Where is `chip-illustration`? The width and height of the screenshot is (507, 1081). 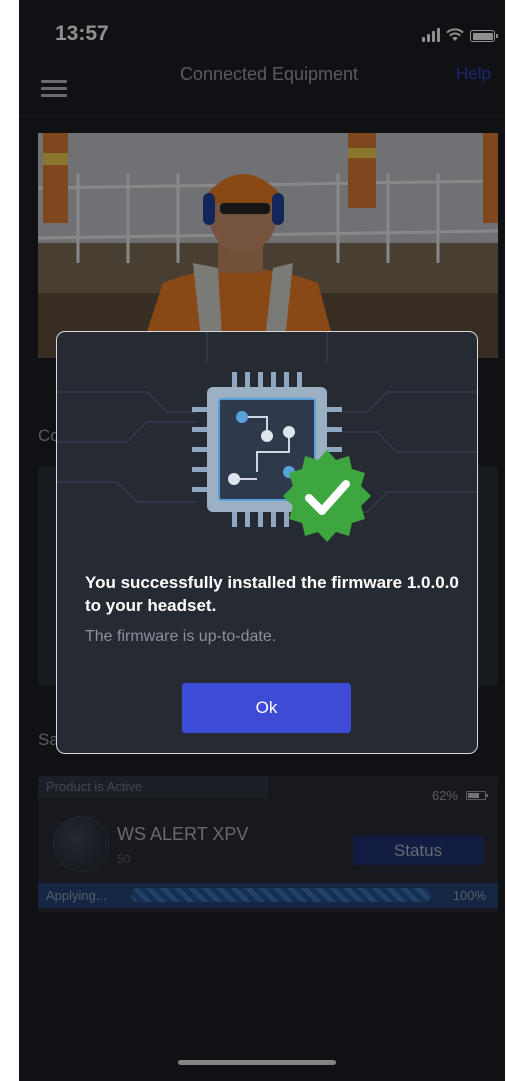
chip-illustration is located at coordinates (267, 429).